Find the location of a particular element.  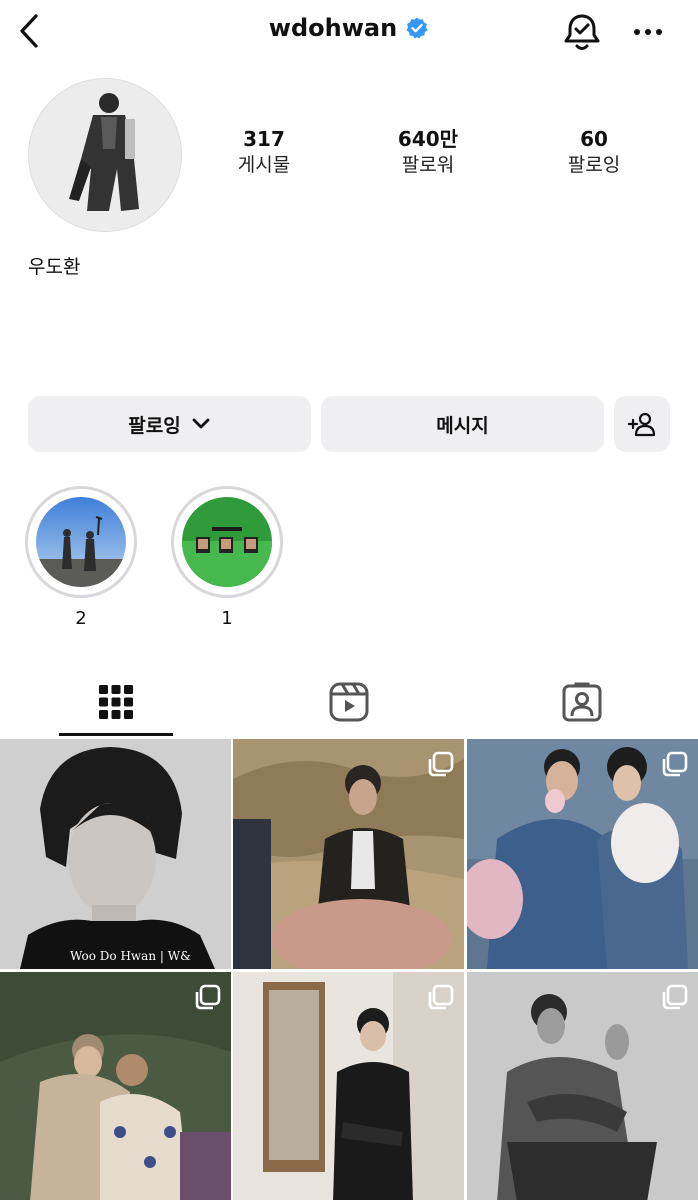

tab-grid is located at coordinates (116, 702).